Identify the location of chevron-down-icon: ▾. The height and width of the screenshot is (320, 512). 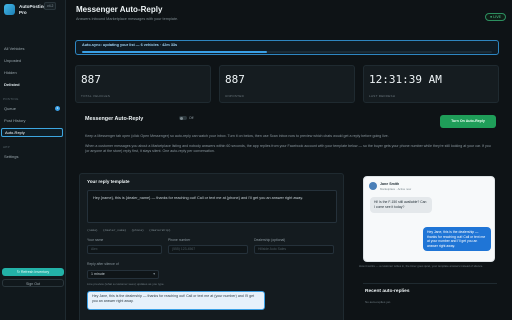
(154, 274).